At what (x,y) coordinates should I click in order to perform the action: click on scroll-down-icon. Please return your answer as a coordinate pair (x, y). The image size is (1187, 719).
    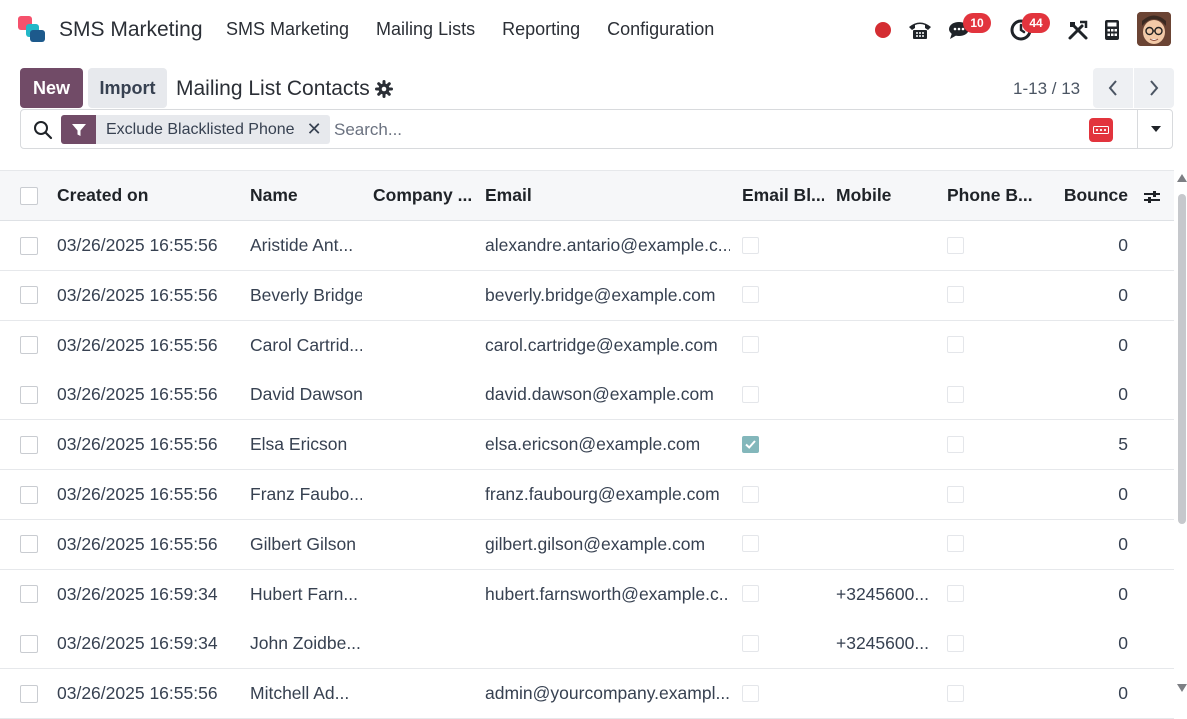
    Looking at the image, I should click on (1182, 688).